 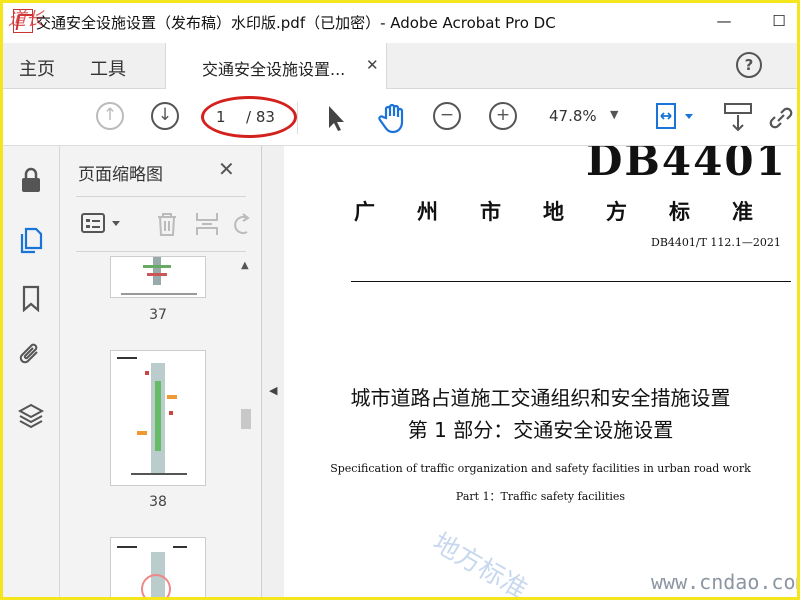 I want to click on delete-page-icon, so click(x=167, y=224).